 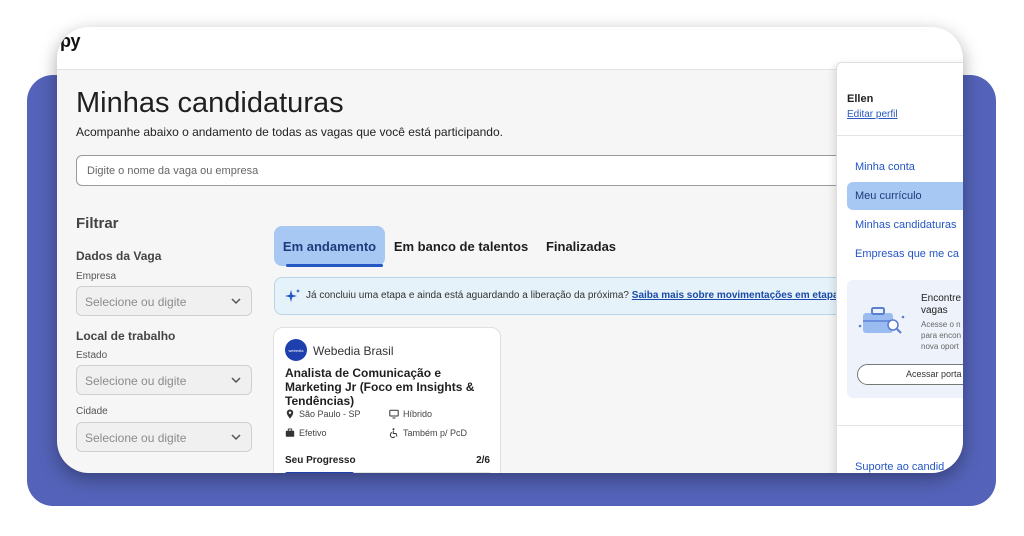 What do you see at coordinates (881, 320) in the screenshot?
I see `suitcase-search-icon` at bounding box center [881, 320].